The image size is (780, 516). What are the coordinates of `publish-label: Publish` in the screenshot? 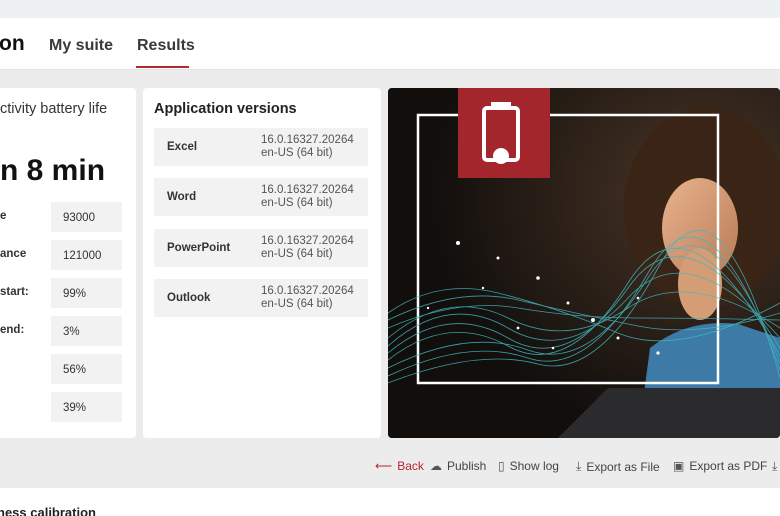 It's located at (467, 466).